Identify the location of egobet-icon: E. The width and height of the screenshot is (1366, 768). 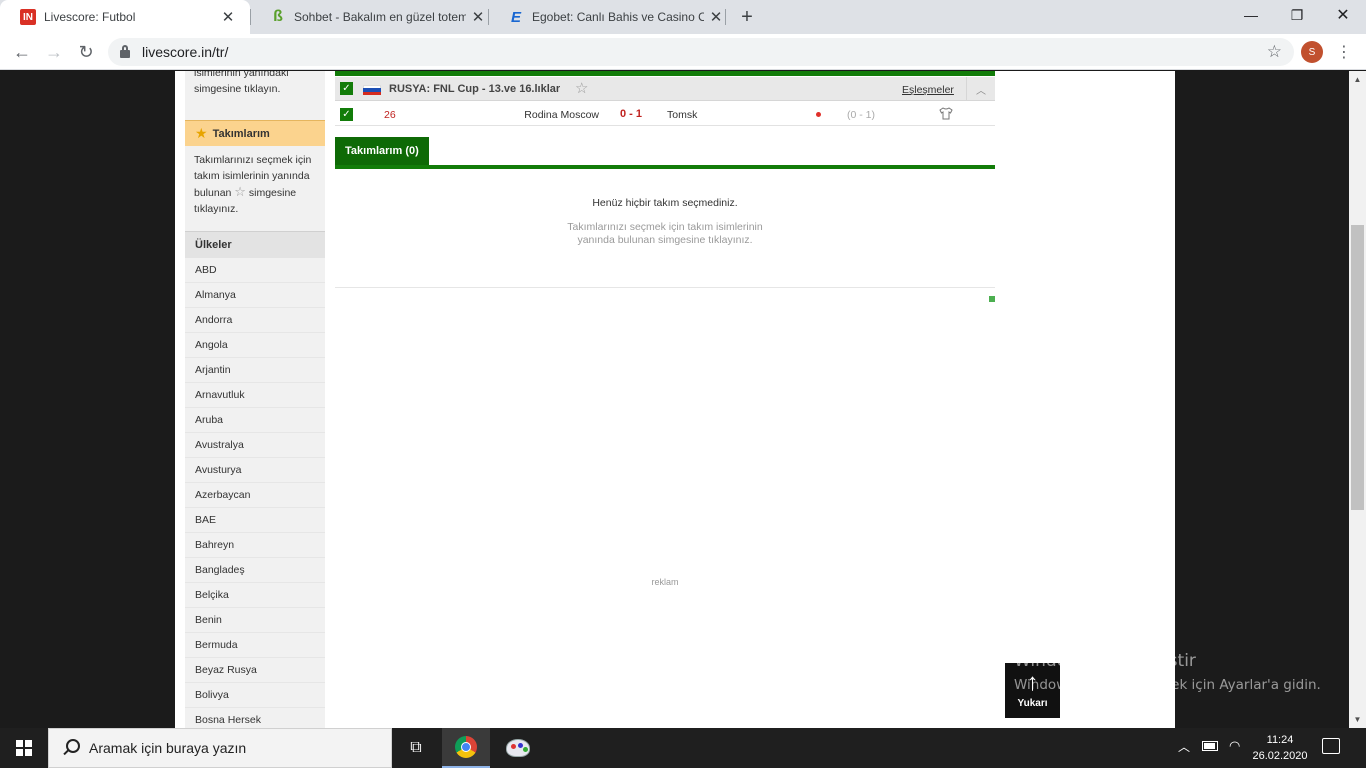
(515, 17).